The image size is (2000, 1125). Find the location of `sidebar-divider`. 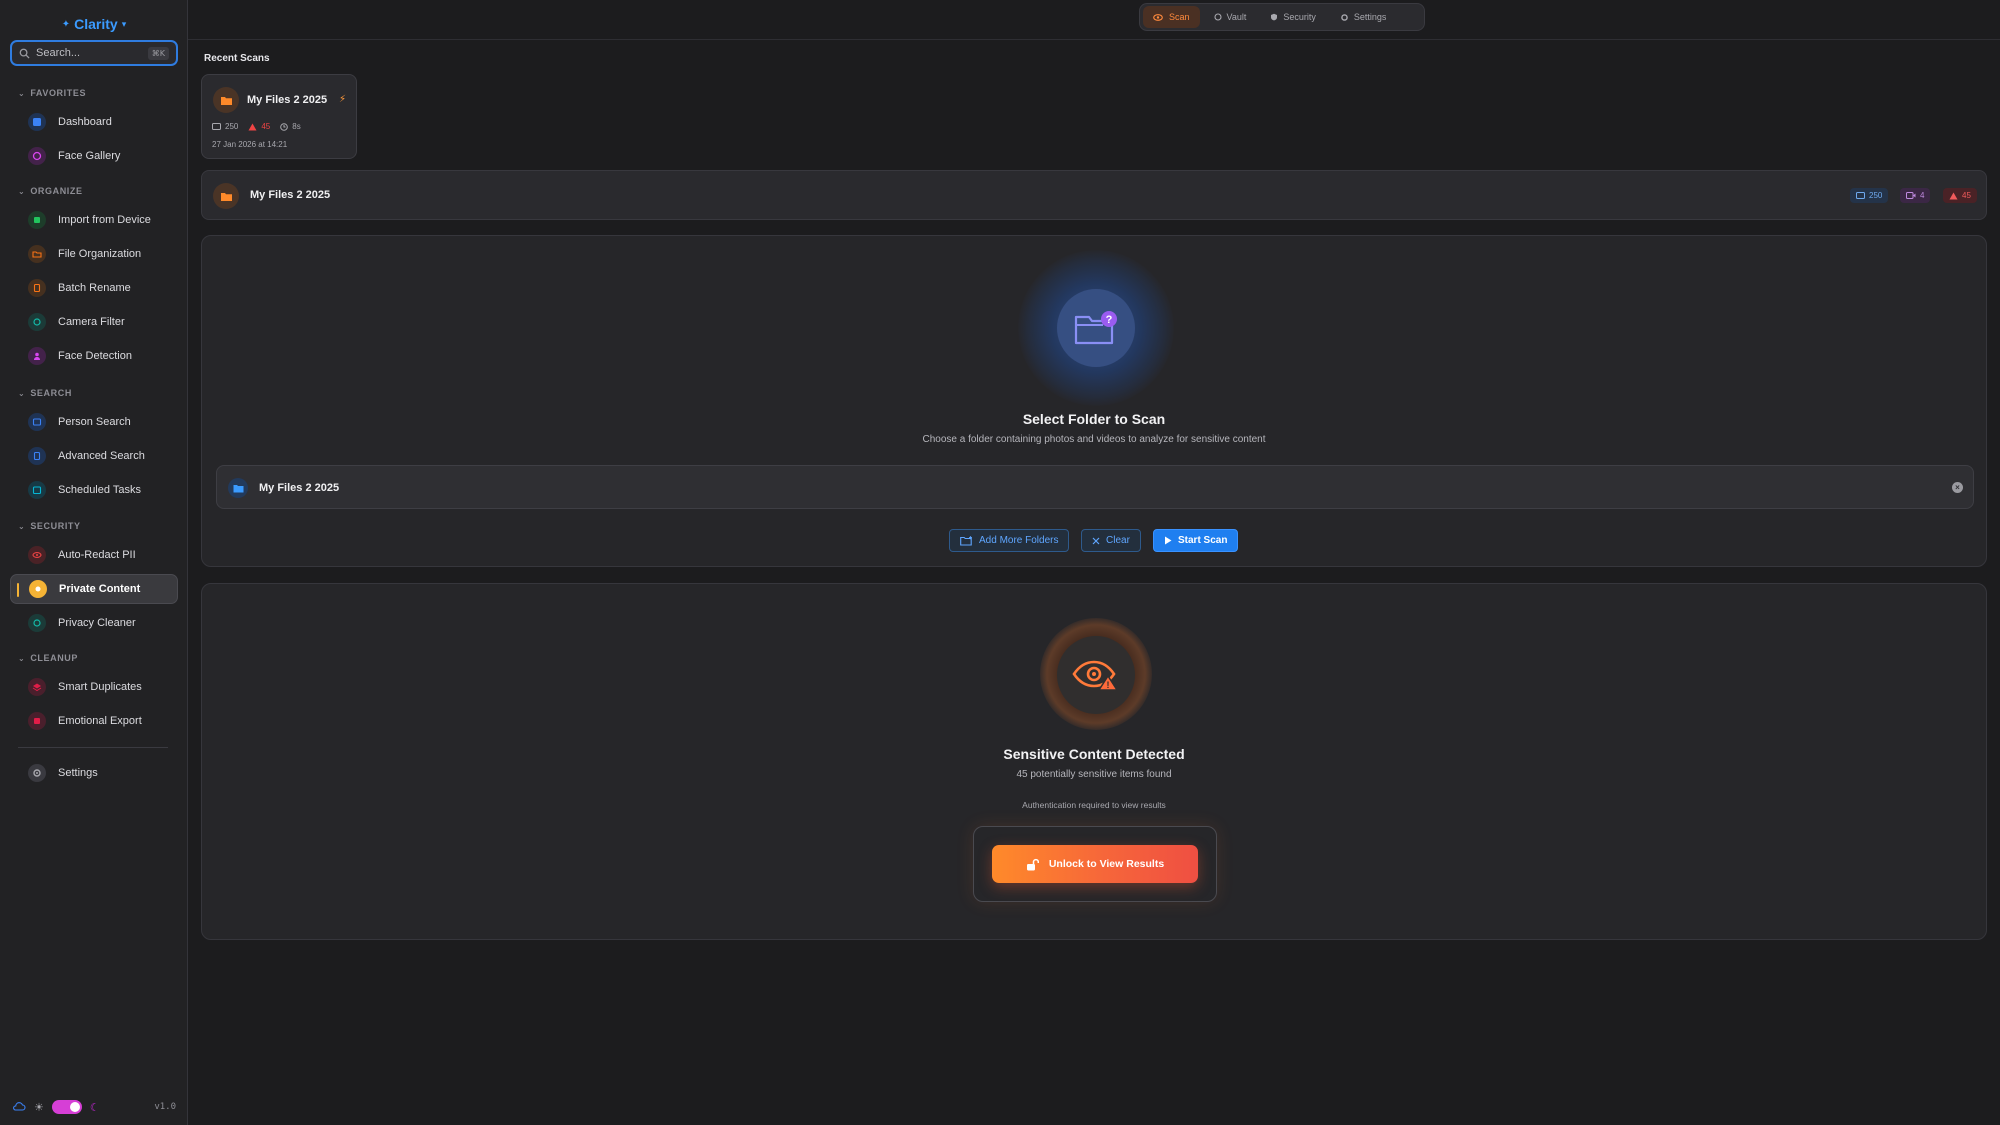

sidebar-divider is located at coordinates (93, 747).